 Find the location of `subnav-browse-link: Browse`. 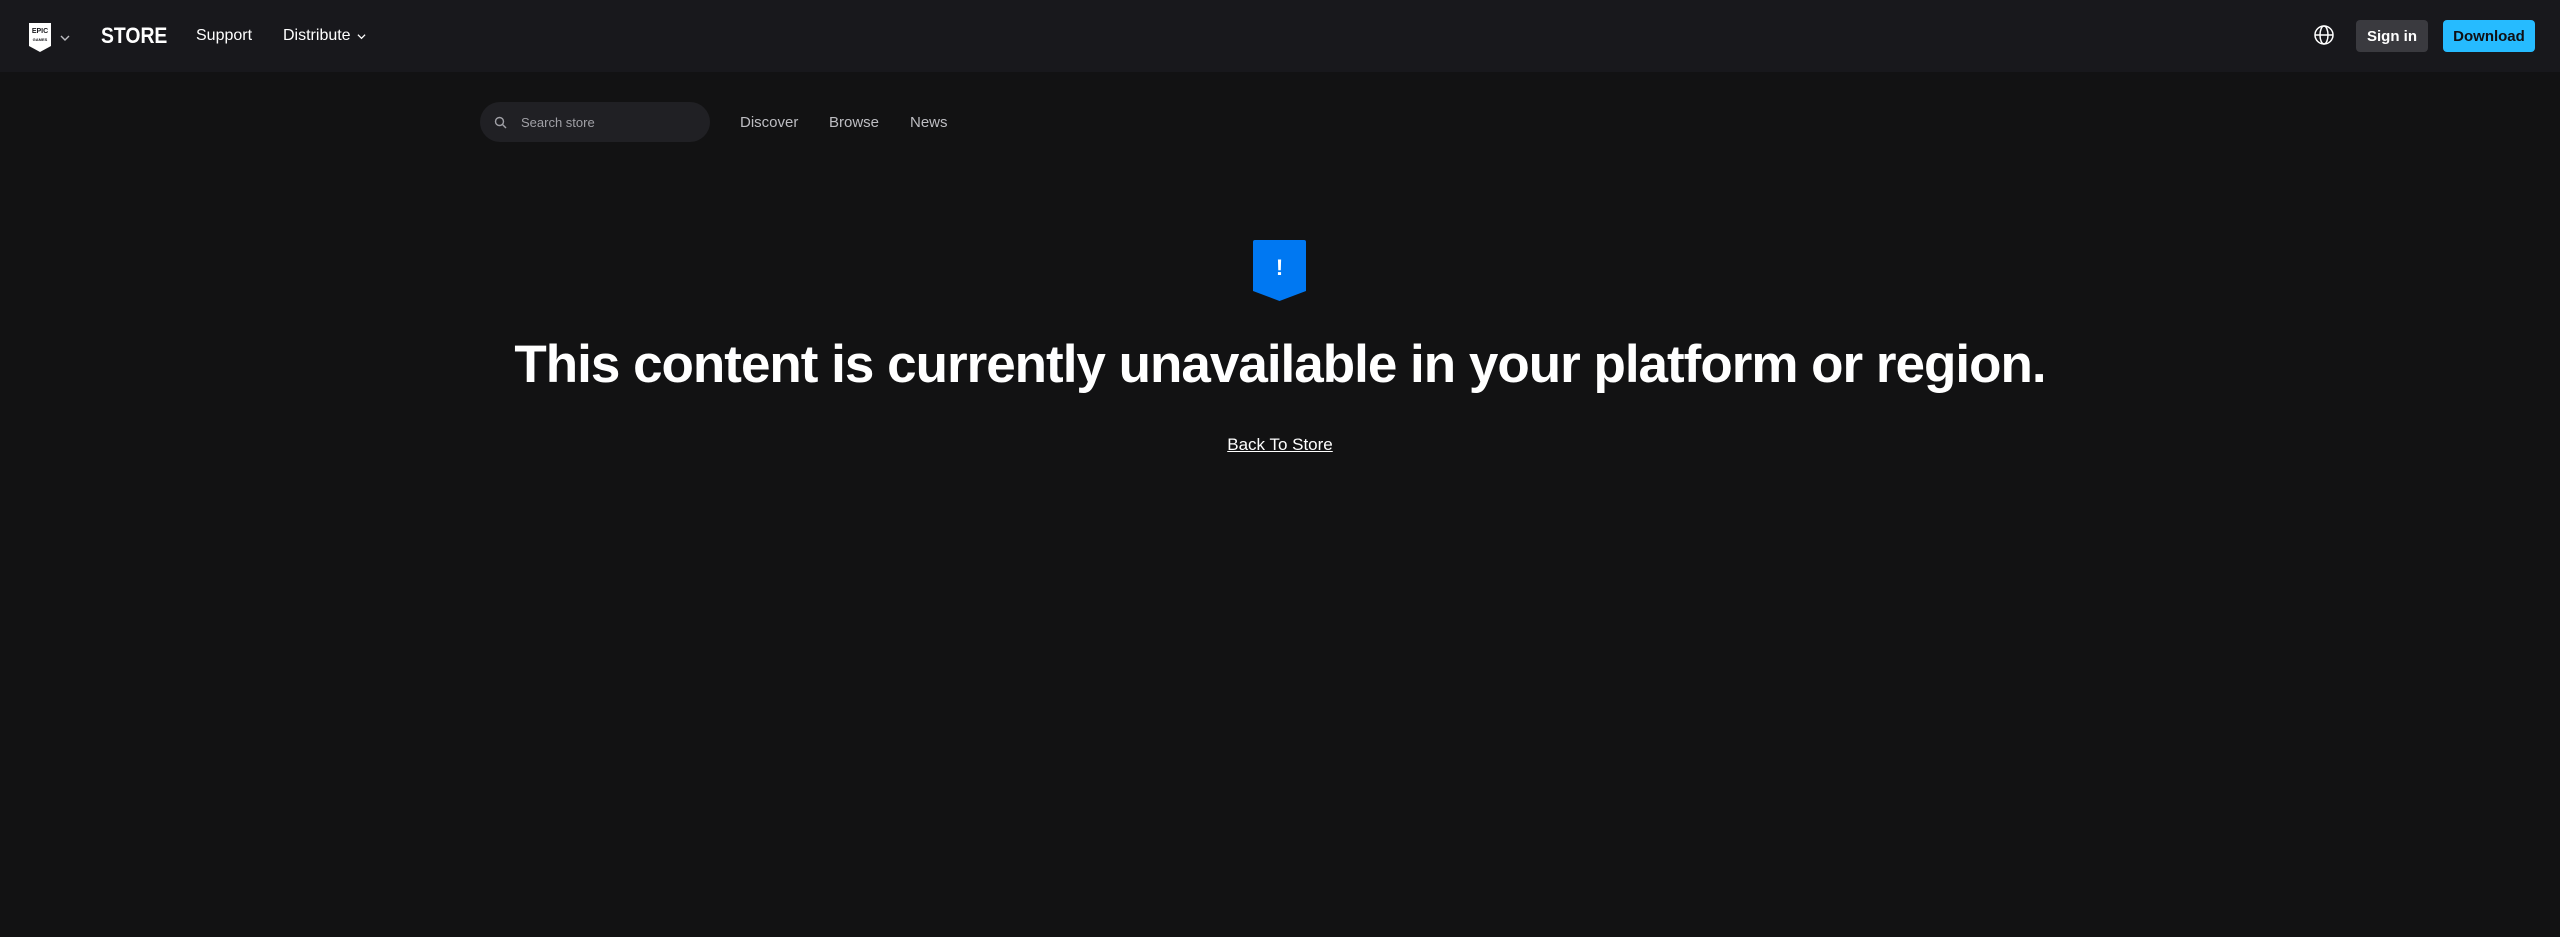

subnav-browse-link: Browse is located at coordinates (854, 123).